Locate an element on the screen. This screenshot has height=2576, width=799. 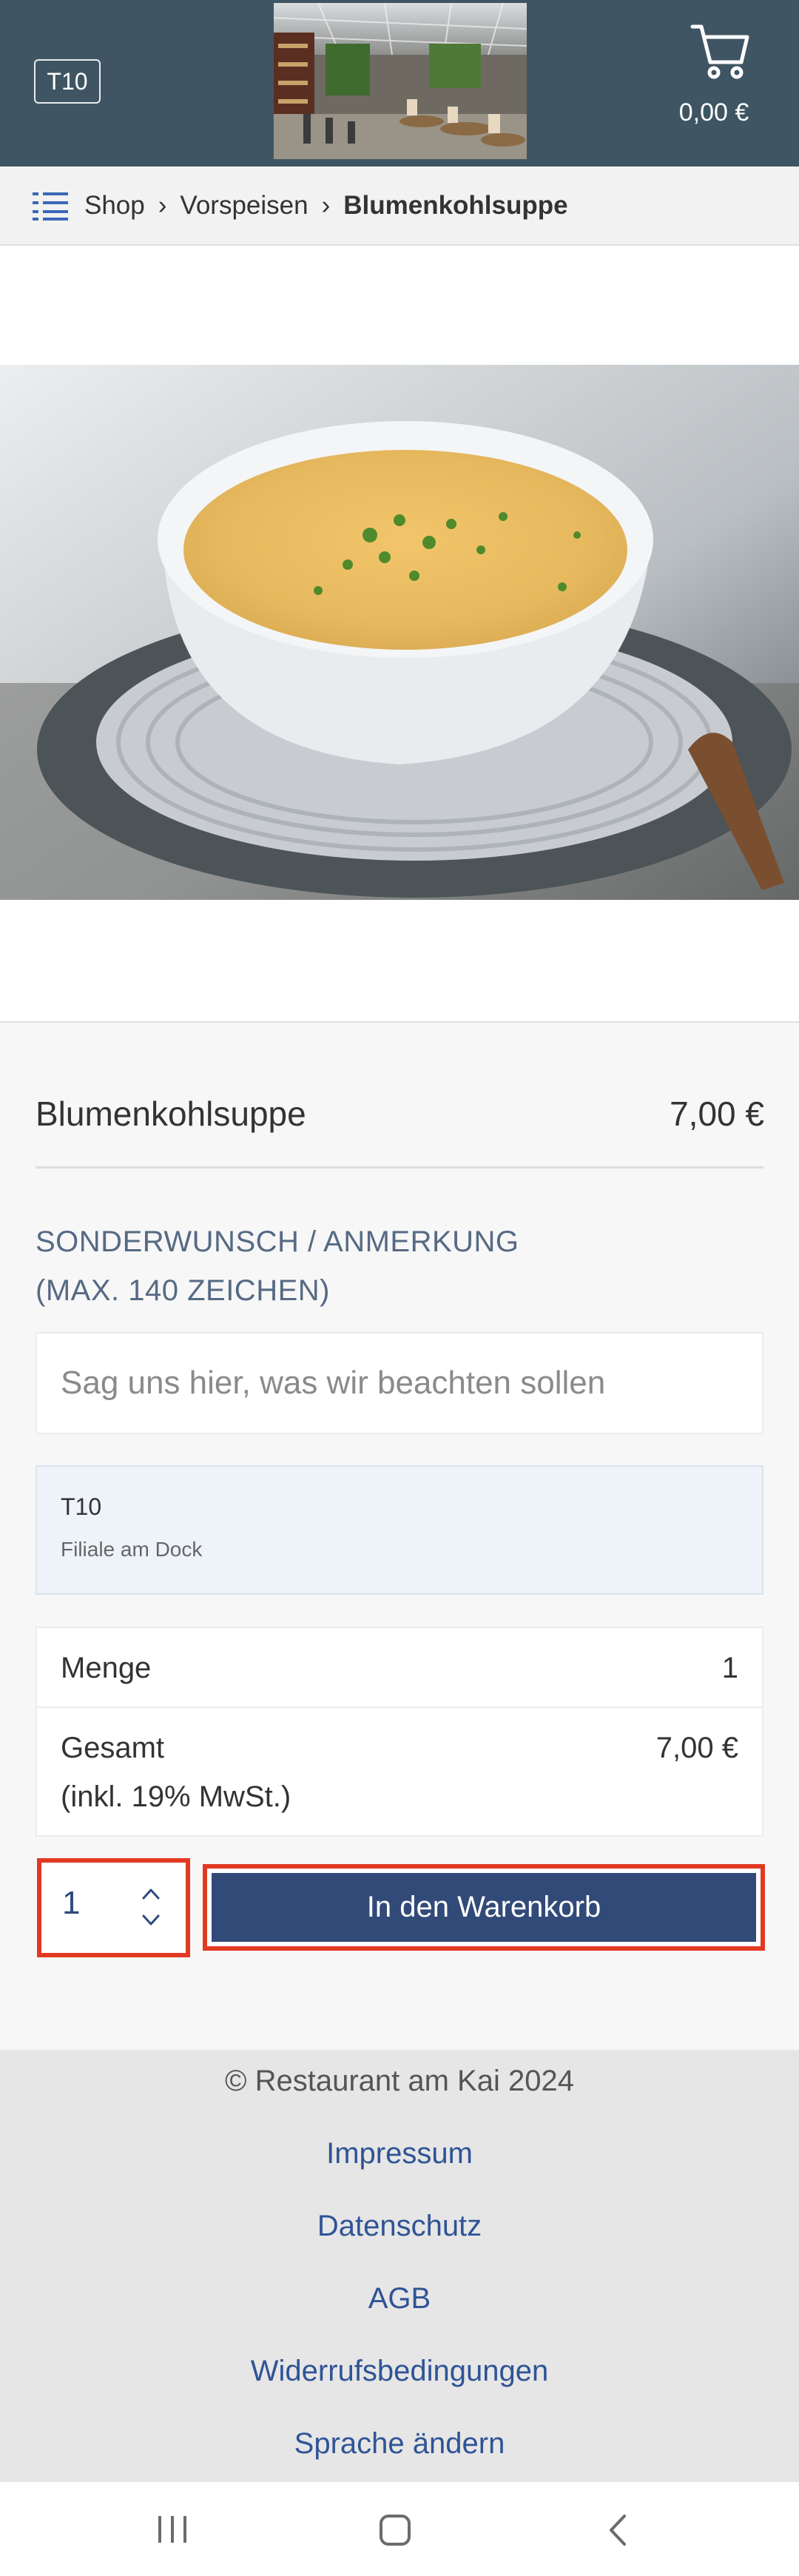
note-label-line1: SONDERWUNSCH / ANMERKUNG is located at coordinates (277, 1241).